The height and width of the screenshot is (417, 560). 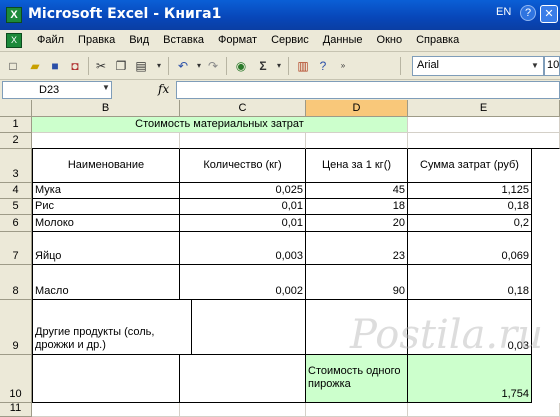 I want to click on row-header: 1, so click(x=16, y=125).